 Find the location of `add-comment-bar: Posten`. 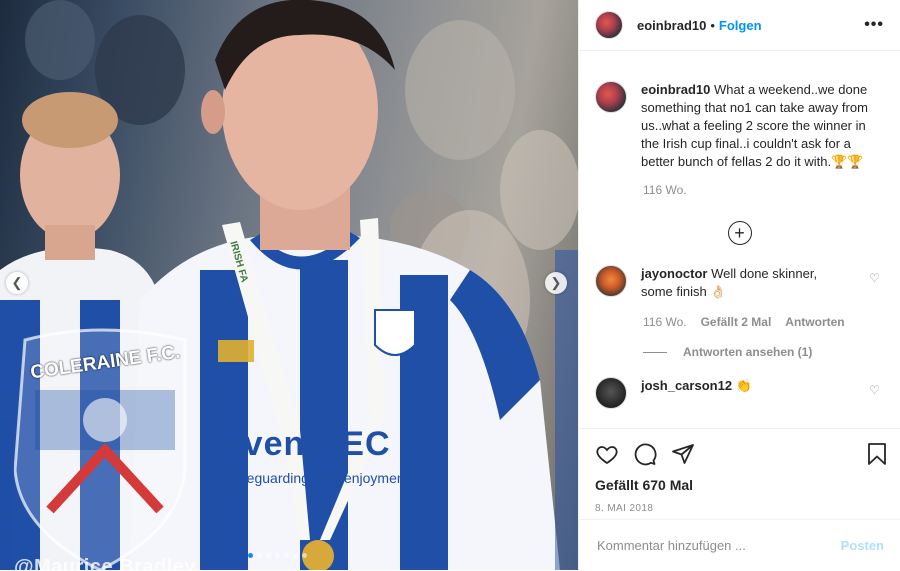

add-comment-bar: Posten is located at coordinates (739, 545).